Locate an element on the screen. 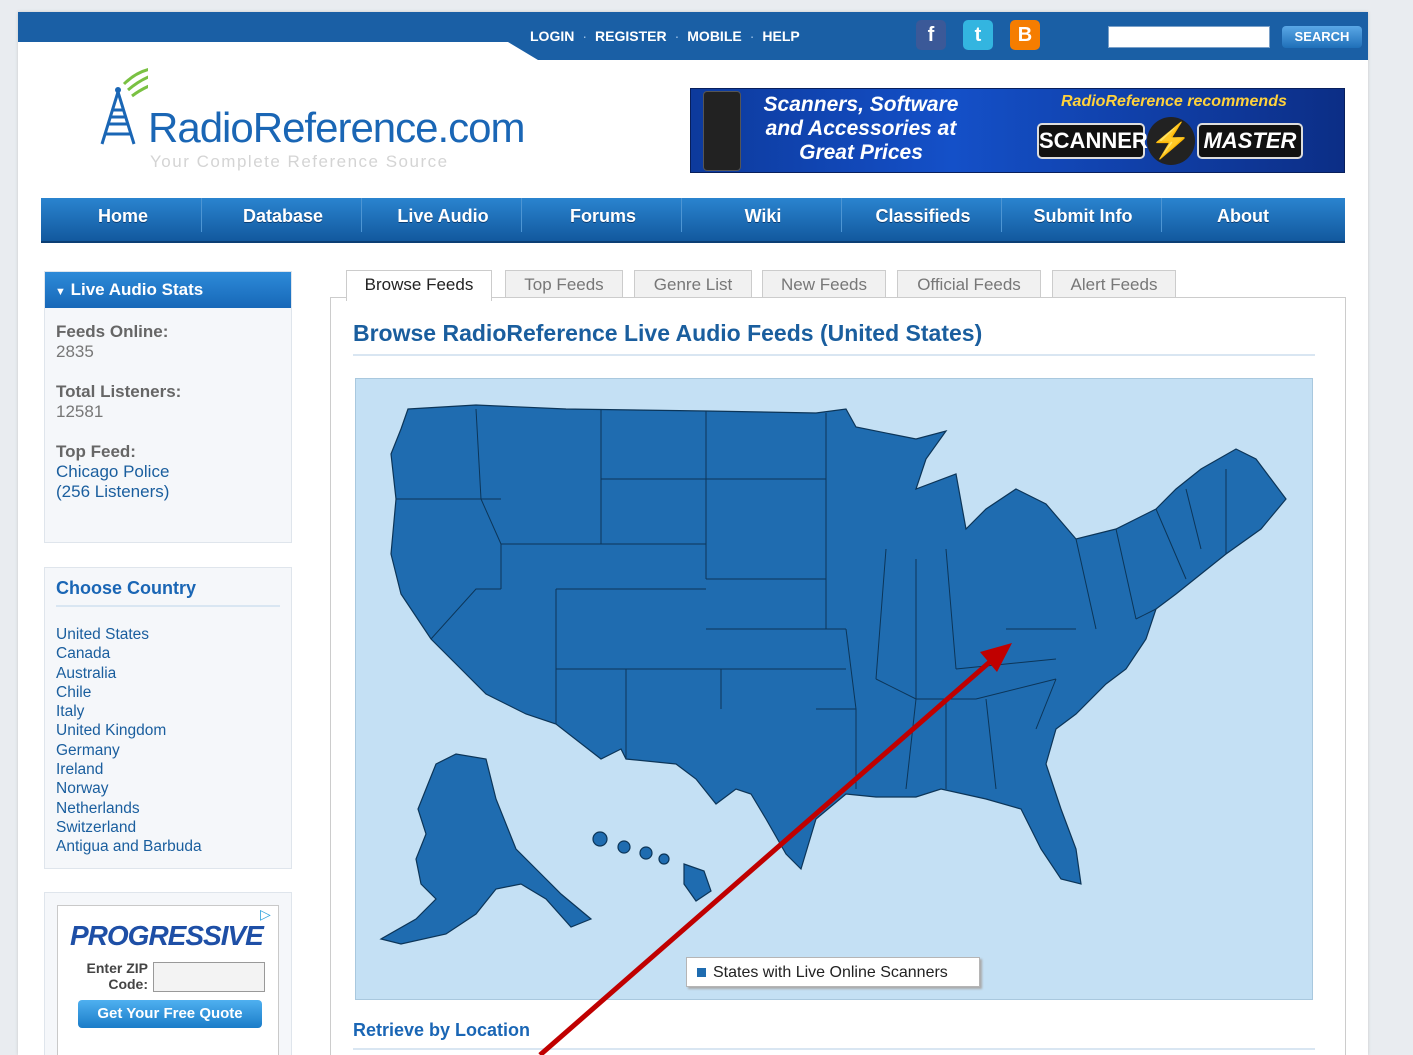 This screenshot has height=1055, width=1413. retrieve-by-location-heading: Retrieve by Location is located at coordinates (442, 1030).